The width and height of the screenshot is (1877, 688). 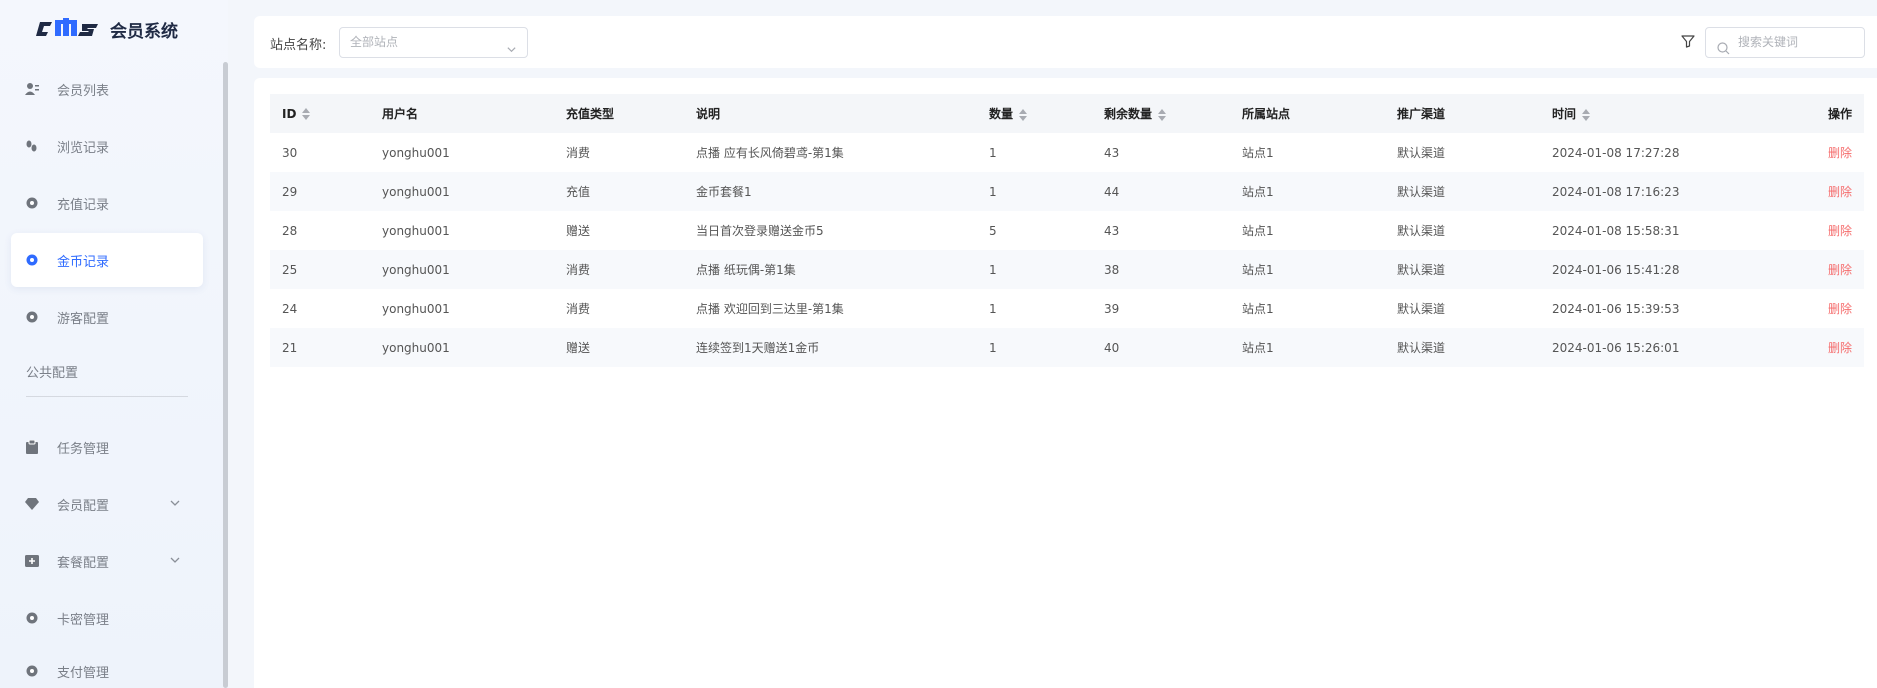 I want to click on cell-id: 24, so click(x=290, y=308).